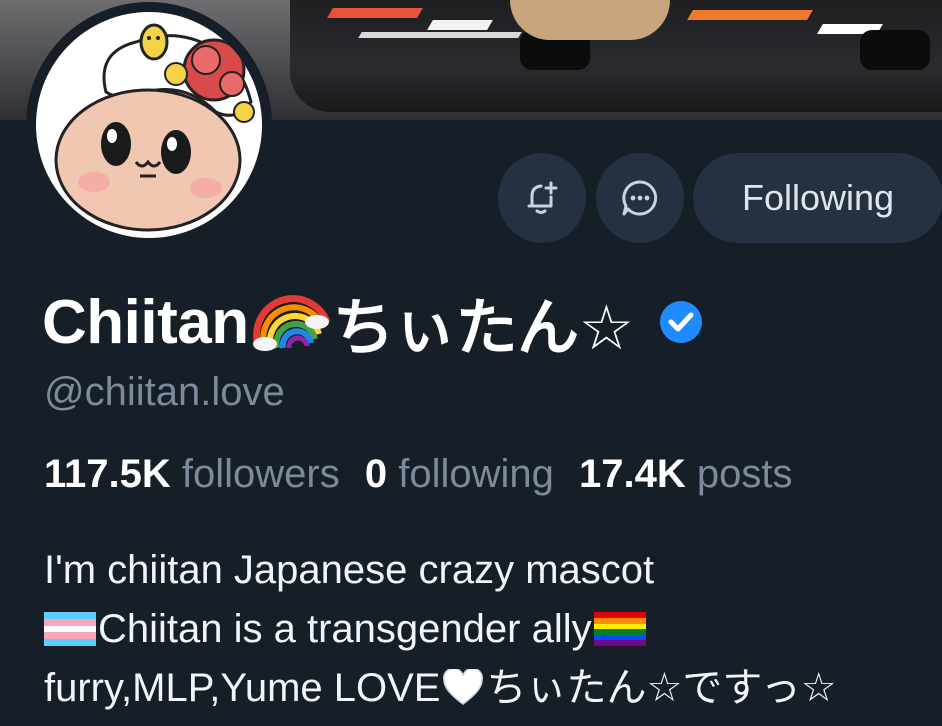 This screenshot has height=726, width=942. I want to click on profile-stats: 117.5K followers 0 following 17.4K posts, so click(418, 474).